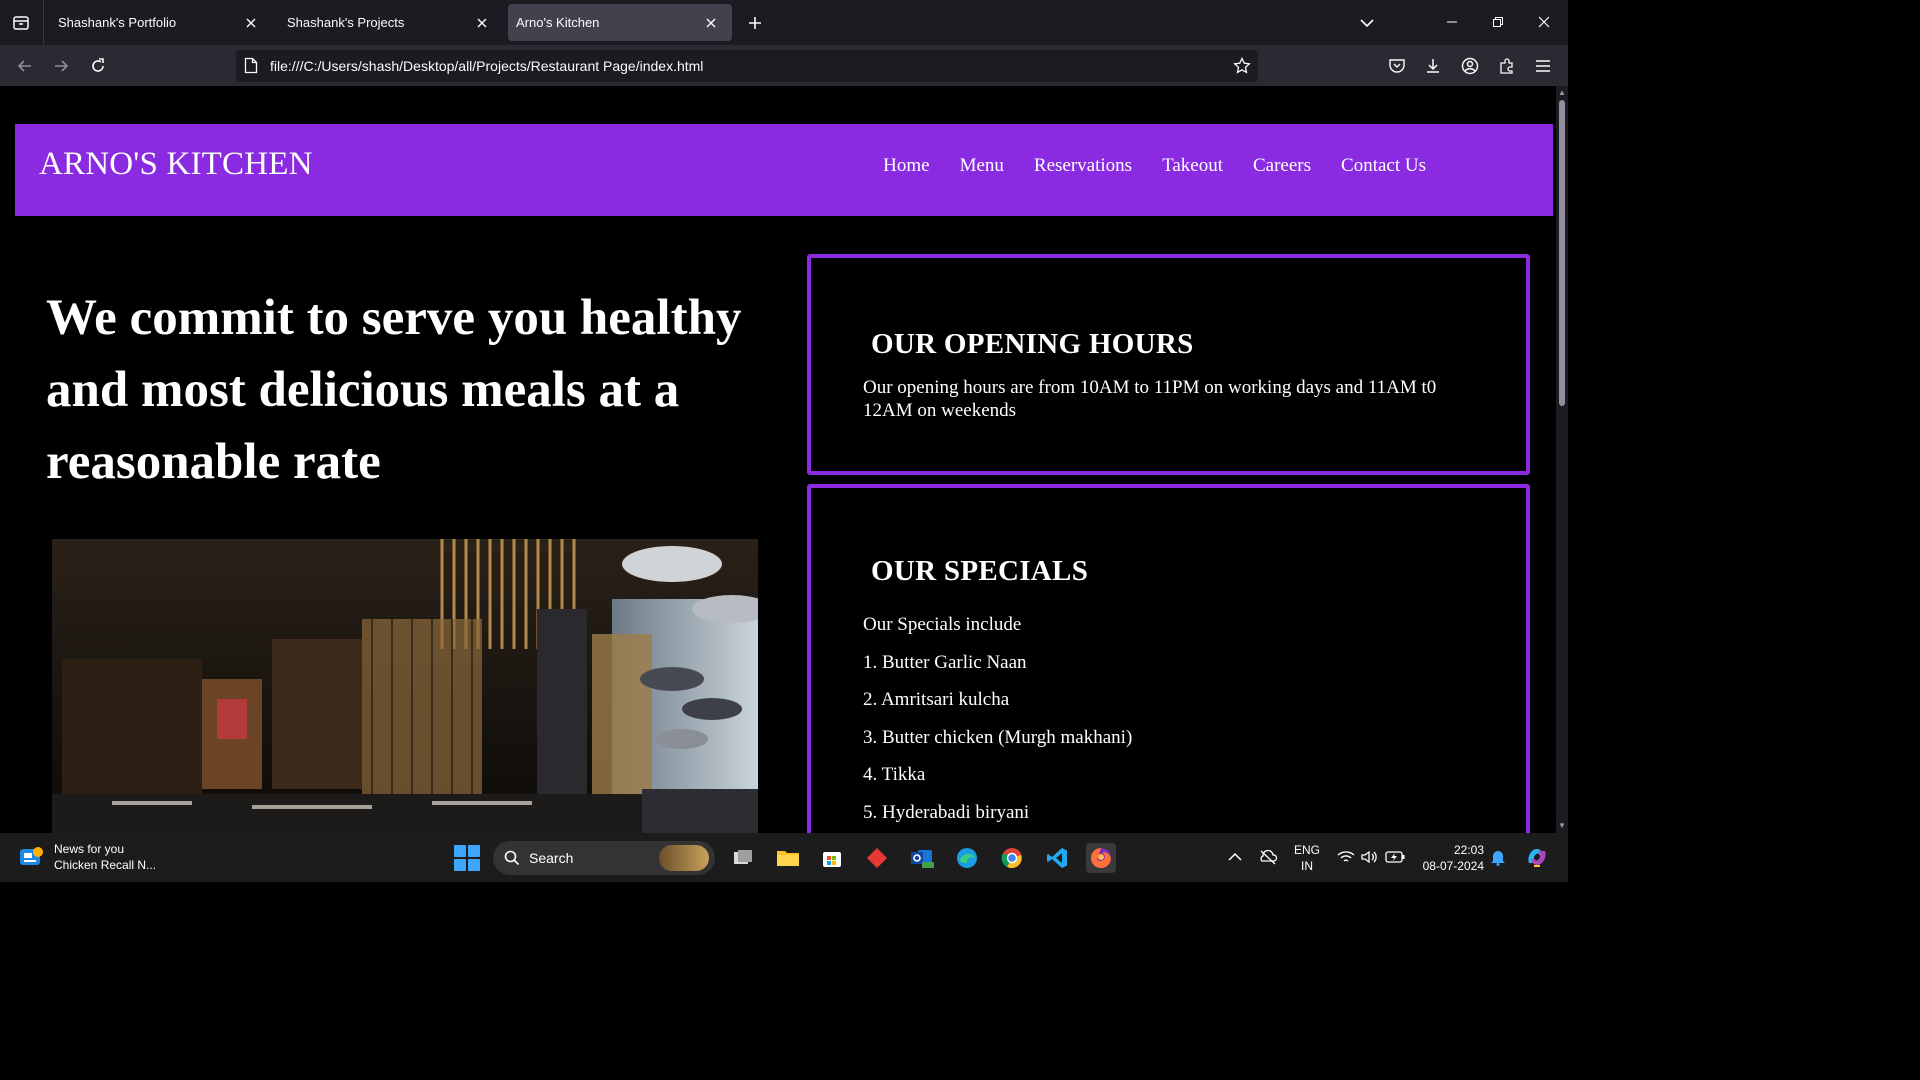  What do you see at coordinates (117, 22) in the screenshot?
I see `tab-title: Shashank's Portfolio` at bounding box center [117, 22].